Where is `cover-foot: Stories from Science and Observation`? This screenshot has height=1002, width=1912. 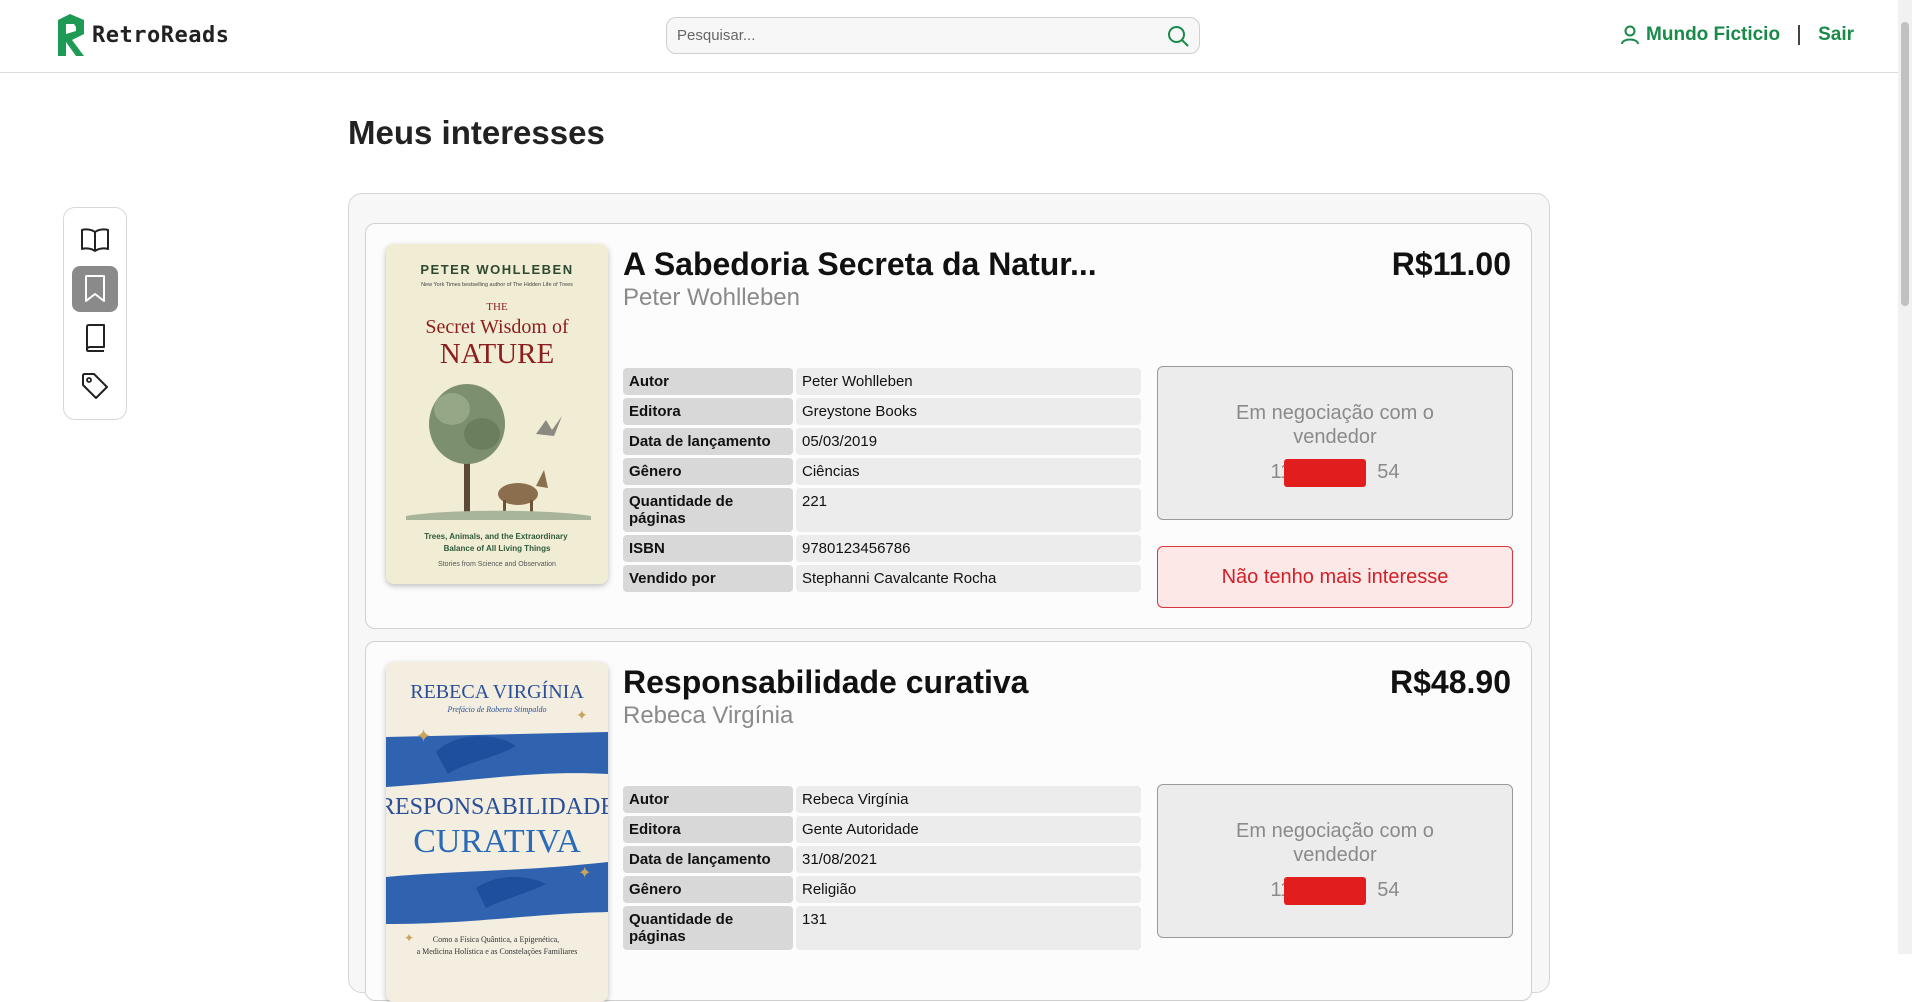 cover-foot: Stories from Science and Observation is located at coordinates (497, 564).